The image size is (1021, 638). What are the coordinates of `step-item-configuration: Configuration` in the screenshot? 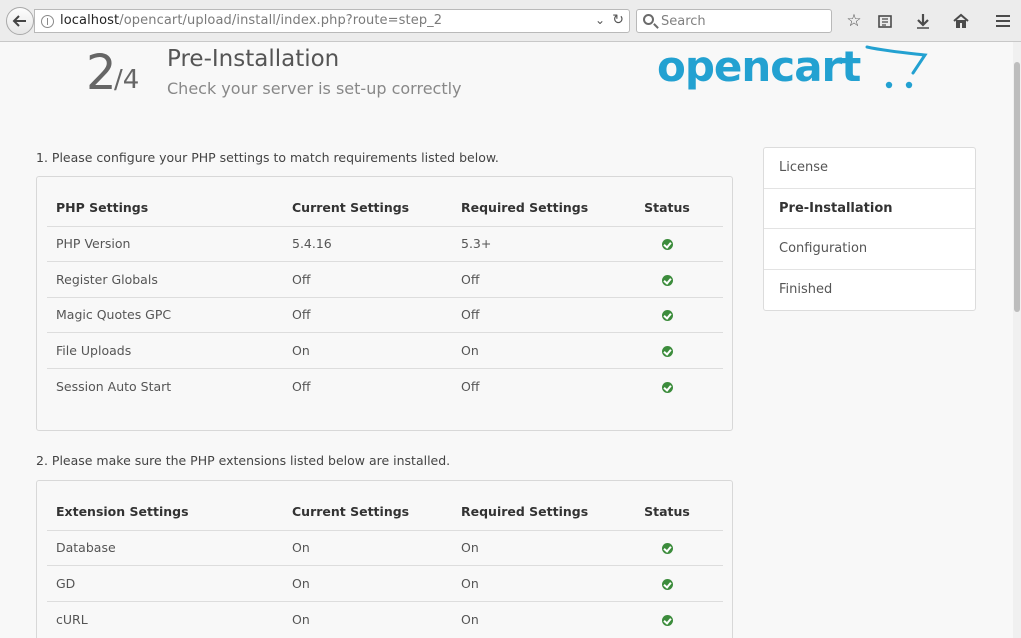 It's located at (869, 249).